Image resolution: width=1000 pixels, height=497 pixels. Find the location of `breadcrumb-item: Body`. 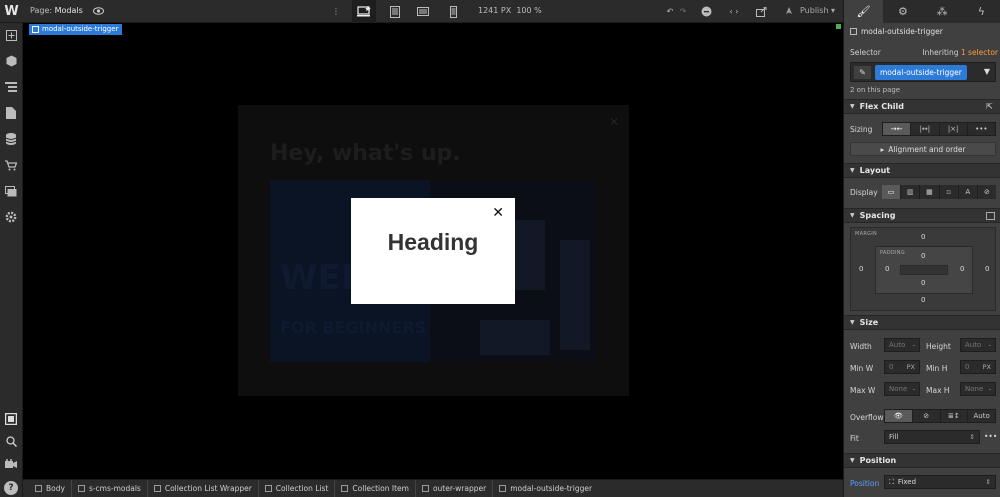

breadcrumb-item: Body is located at coordinates (50, 488).